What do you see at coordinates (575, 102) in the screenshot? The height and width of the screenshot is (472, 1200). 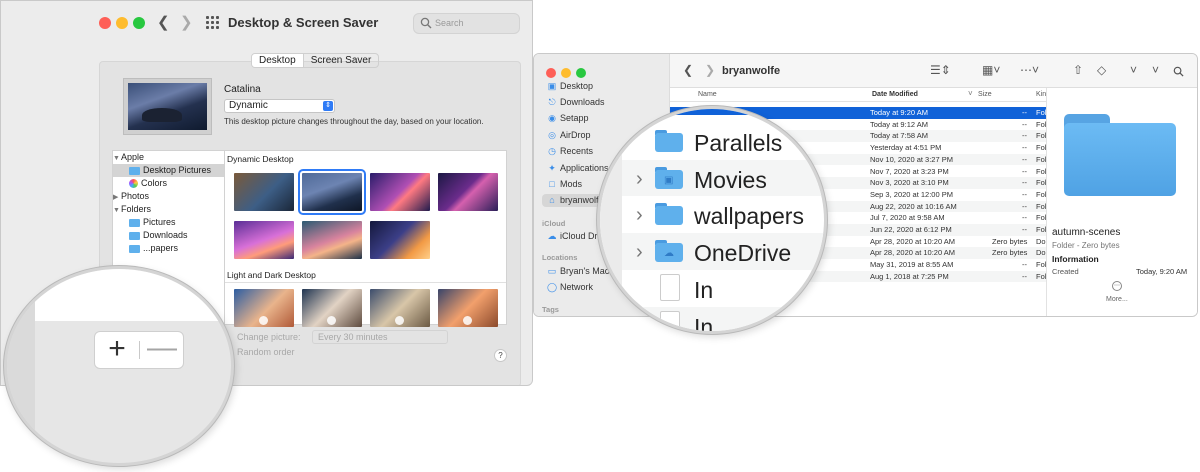 I see `sidebar-item-downloads: ⎋ Downloads` at bounding box center [575, 102].